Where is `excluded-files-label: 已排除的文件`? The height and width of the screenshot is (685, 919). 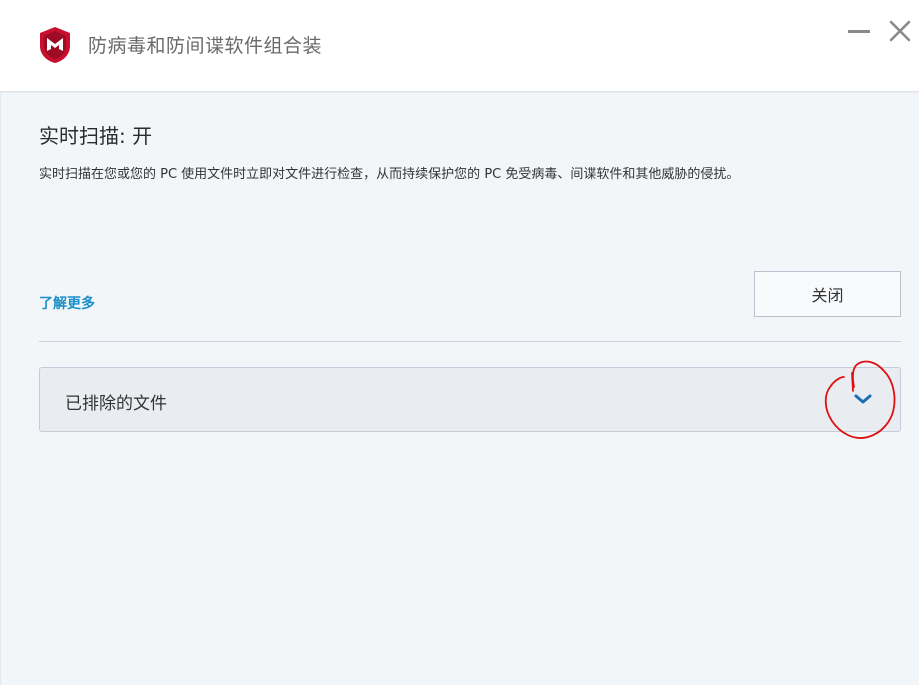 excluded-files-label: 已排除的文件 is located at coordinates (116, 404).